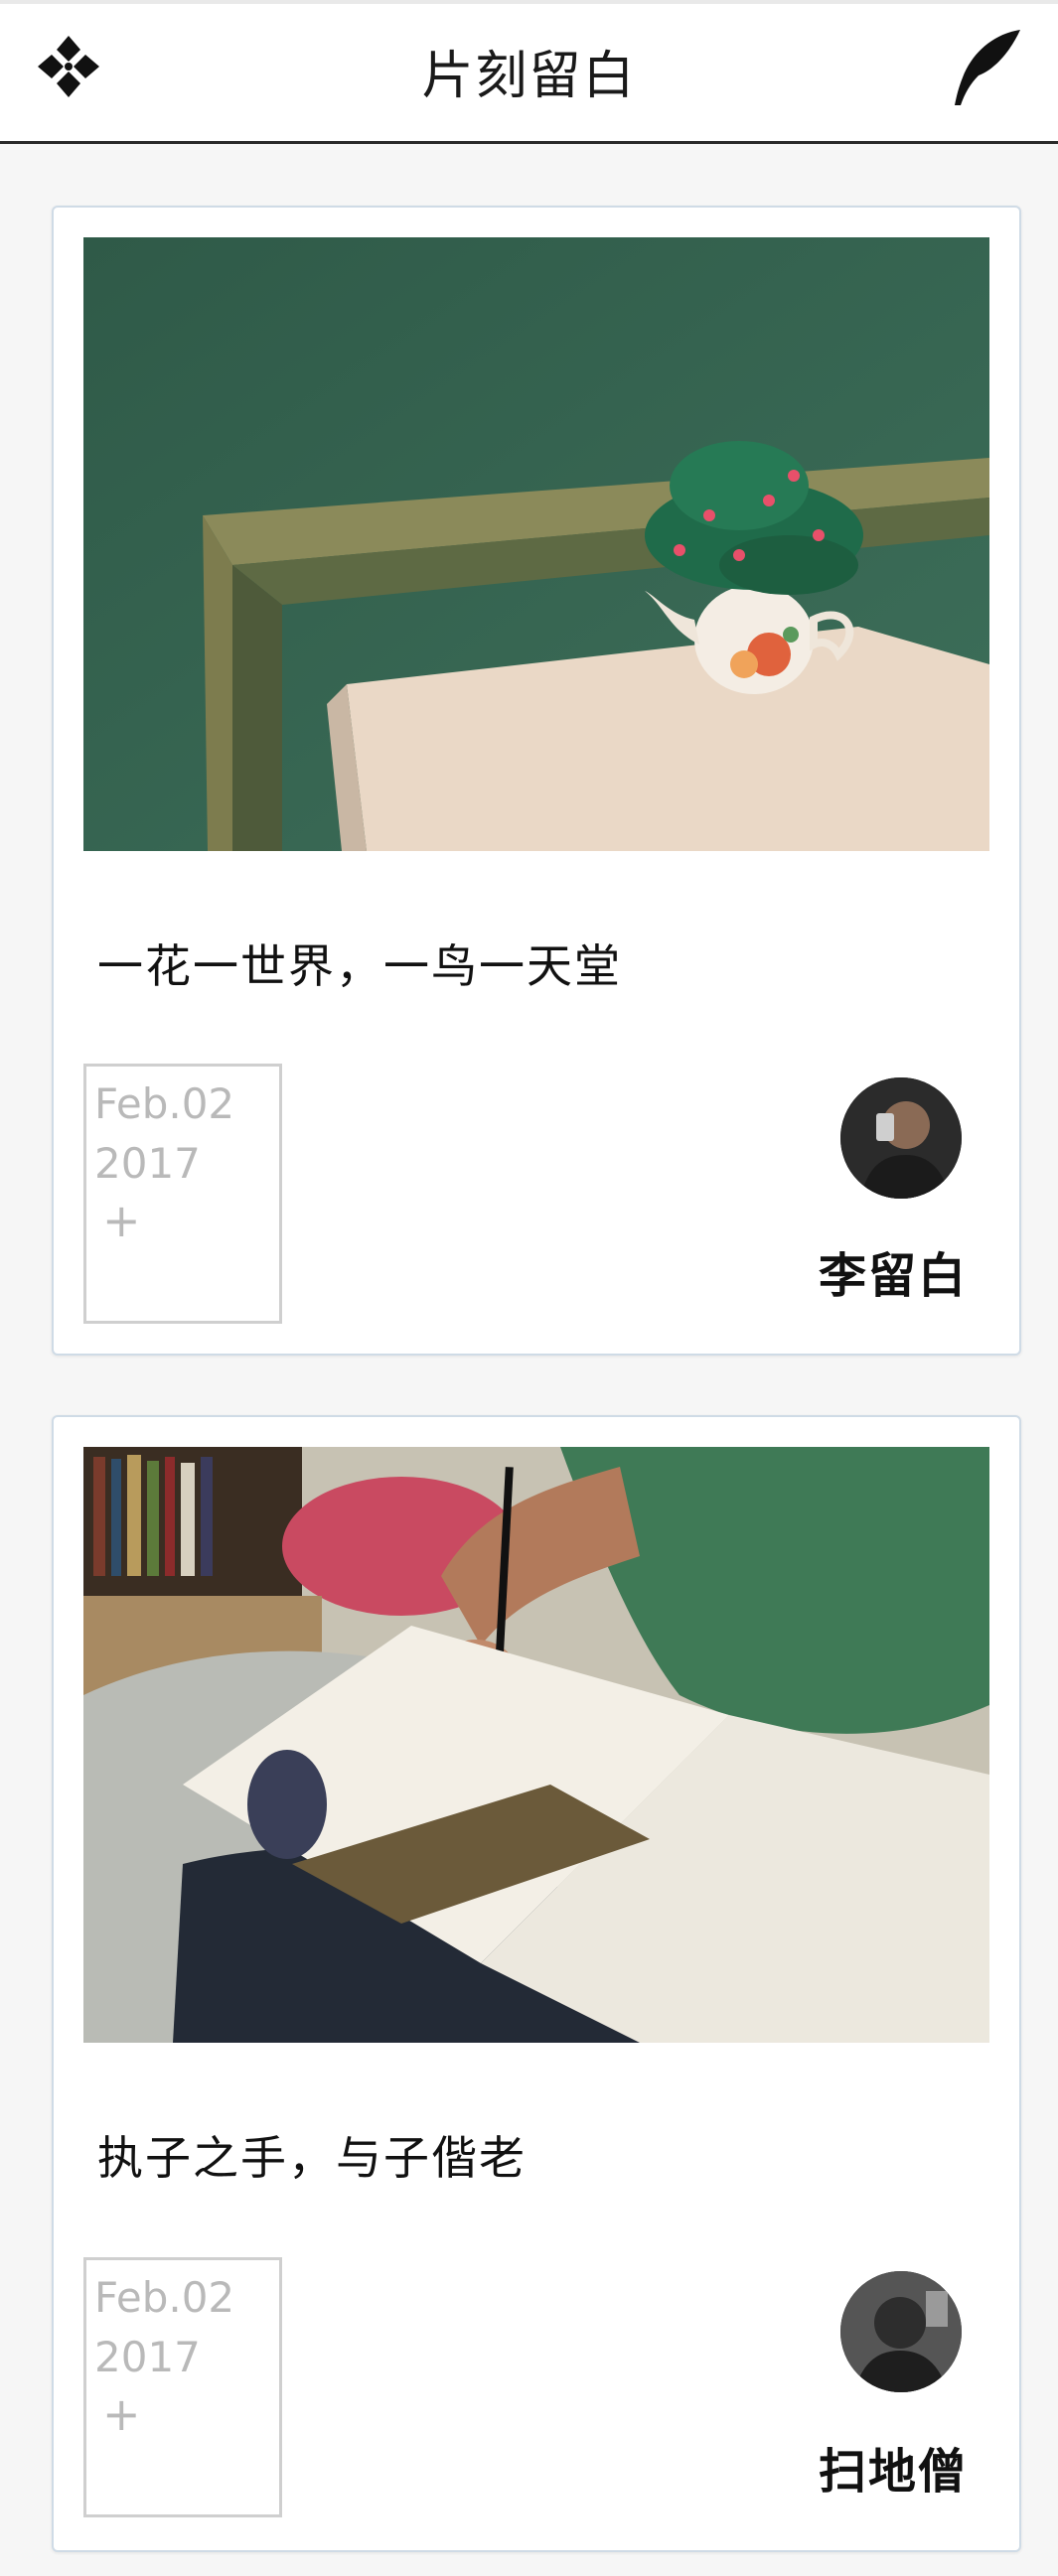 This screenshot has height=2576, width=1058. I want to click on post-caption: 一花一世界，一鸟一天堂, so click(359, 966).